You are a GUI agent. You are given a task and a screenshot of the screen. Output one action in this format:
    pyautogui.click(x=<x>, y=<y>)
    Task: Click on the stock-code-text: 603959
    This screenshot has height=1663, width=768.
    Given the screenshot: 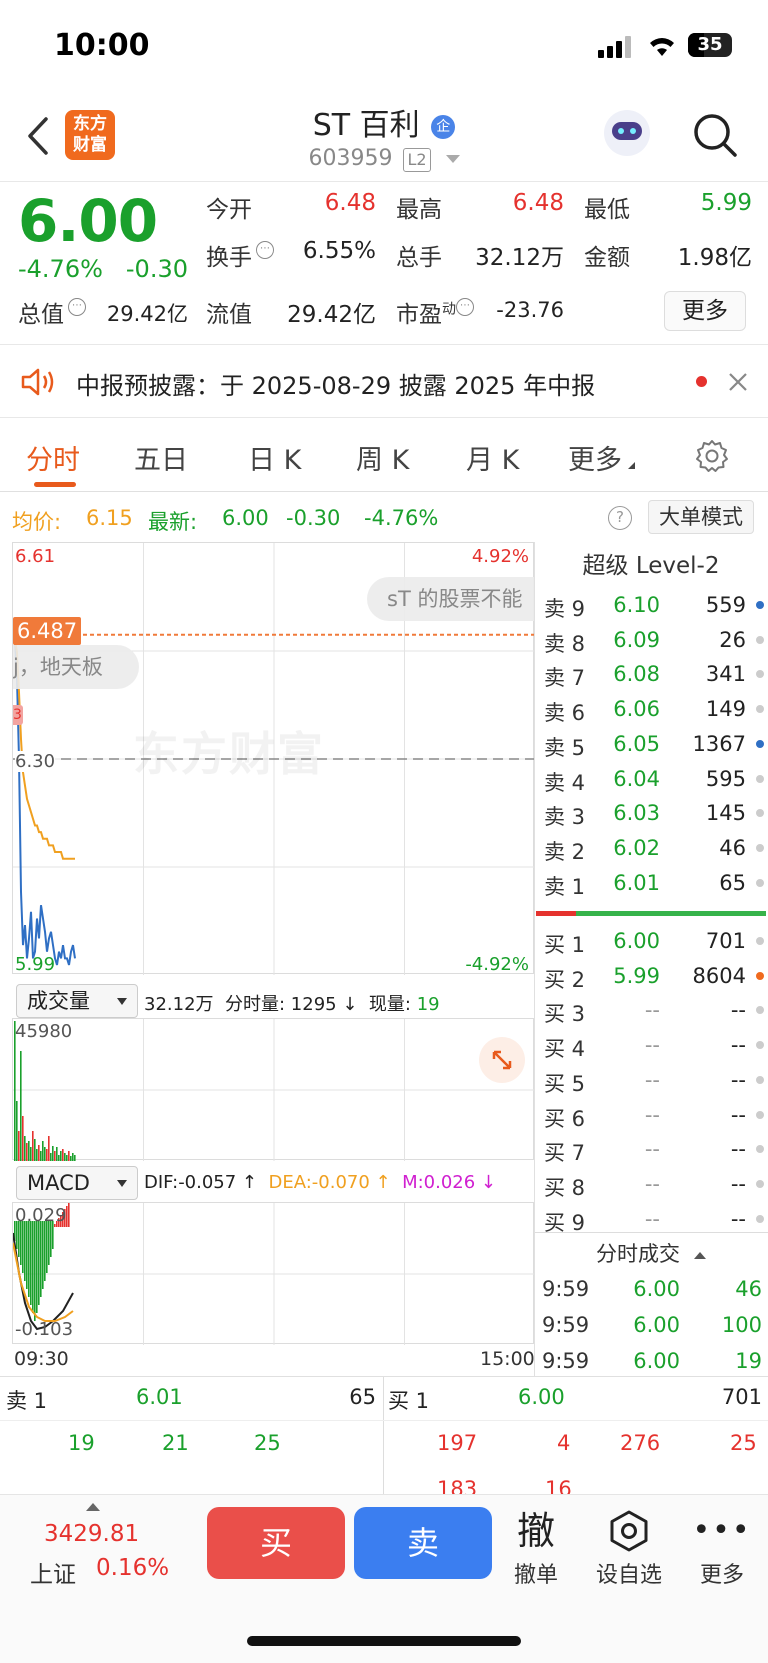 What is the action you would take?
    pyautogui.click(x=350, y=158)
    